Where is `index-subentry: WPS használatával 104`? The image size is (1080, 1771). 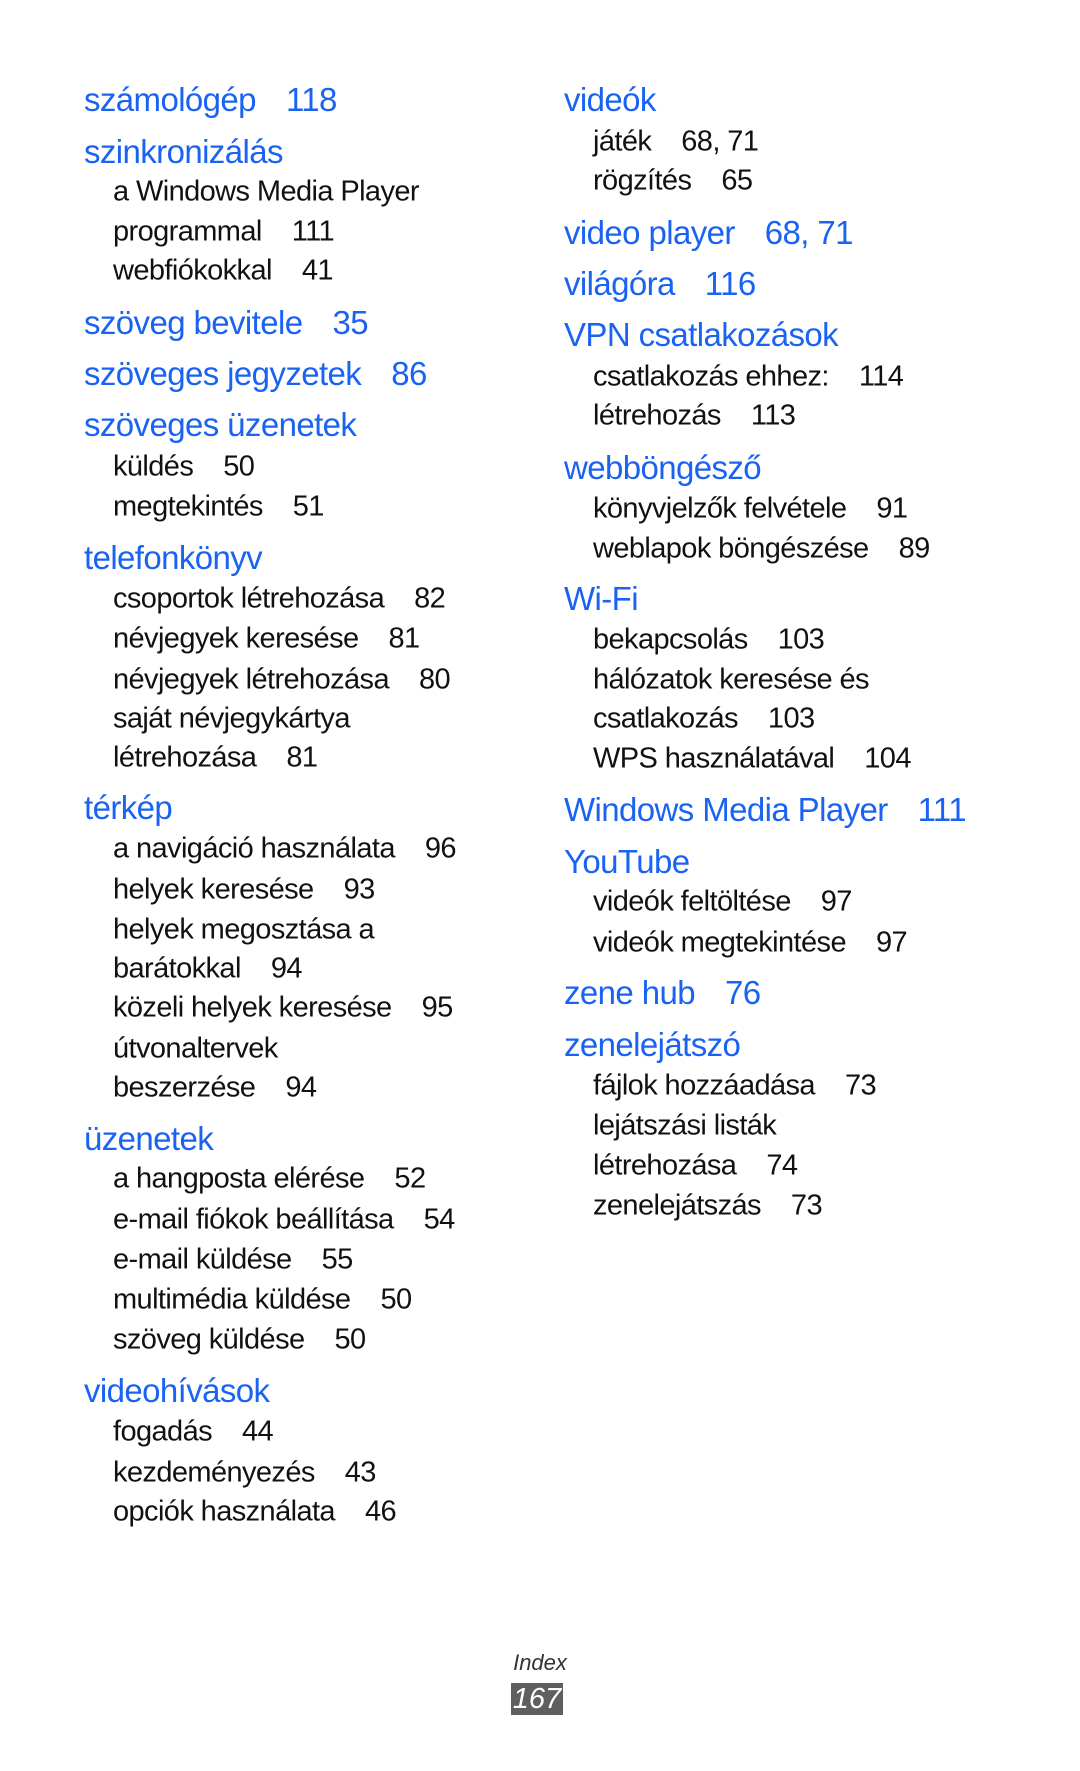
index-subentry: WPS használatával 104 is located at coordinates (752, 759).